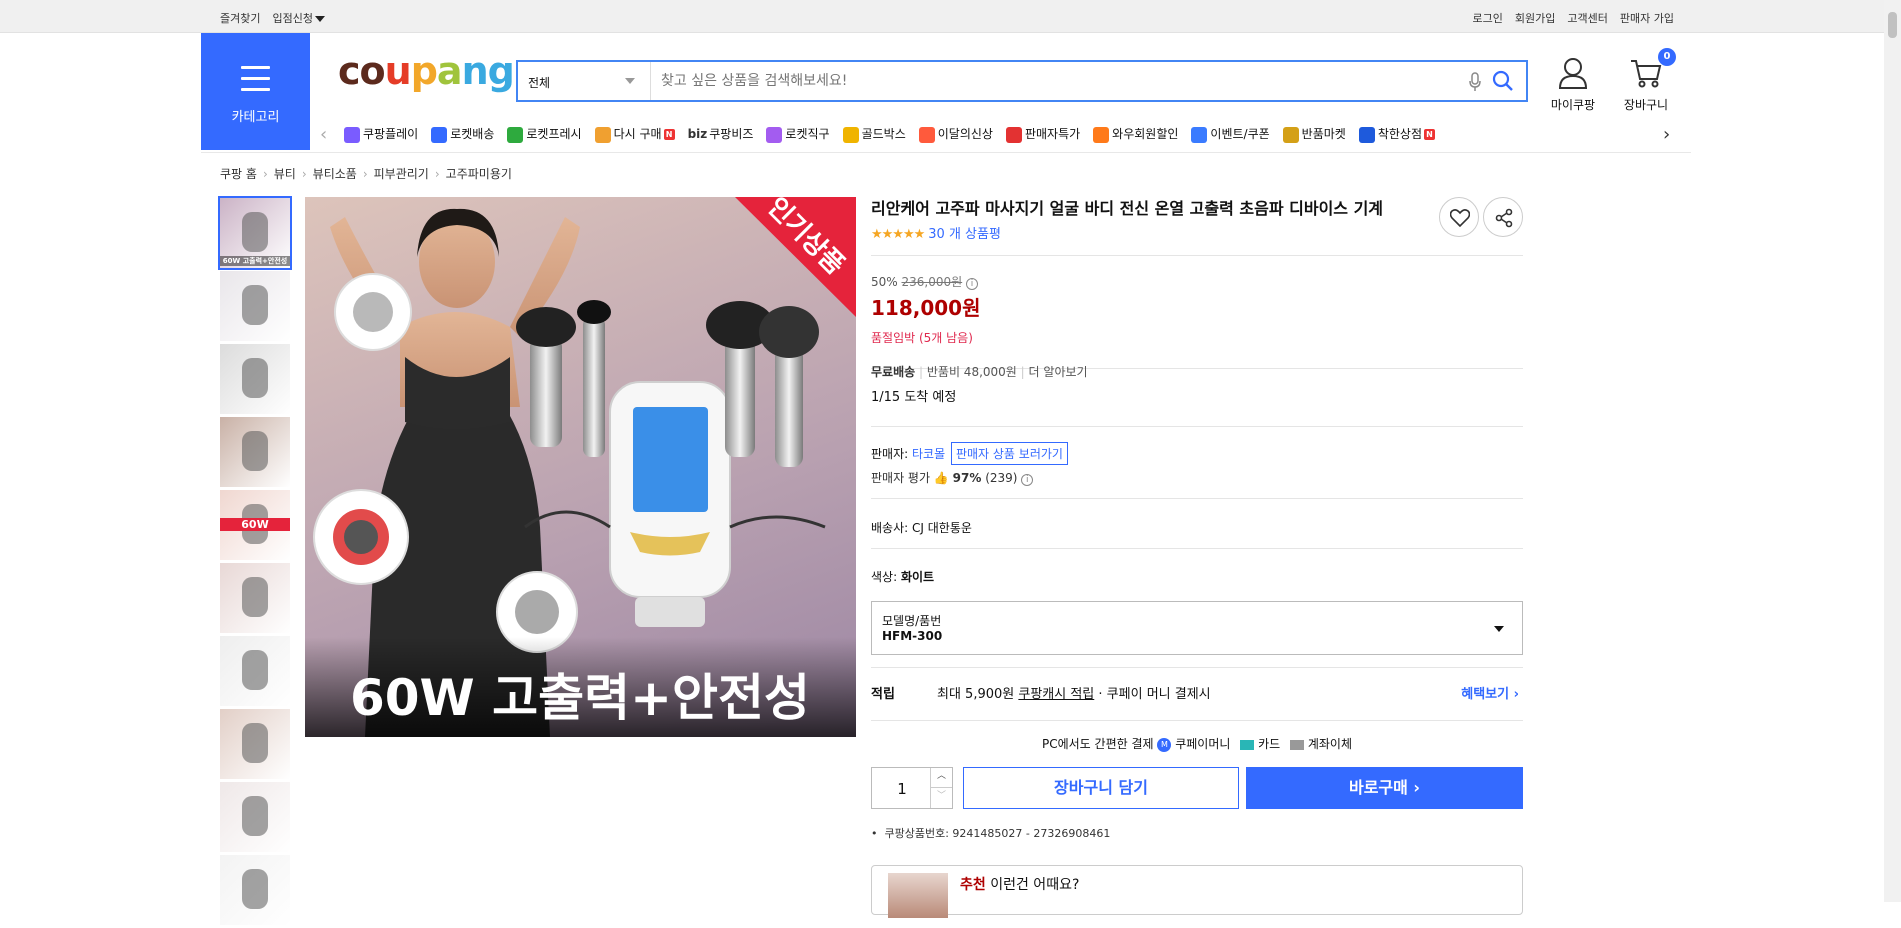  What do you see at coordinates (1101, 788) in the screenshot?
I see `add-to-cart-button: 장바구니 담기` at bounding box center [1101, 788].